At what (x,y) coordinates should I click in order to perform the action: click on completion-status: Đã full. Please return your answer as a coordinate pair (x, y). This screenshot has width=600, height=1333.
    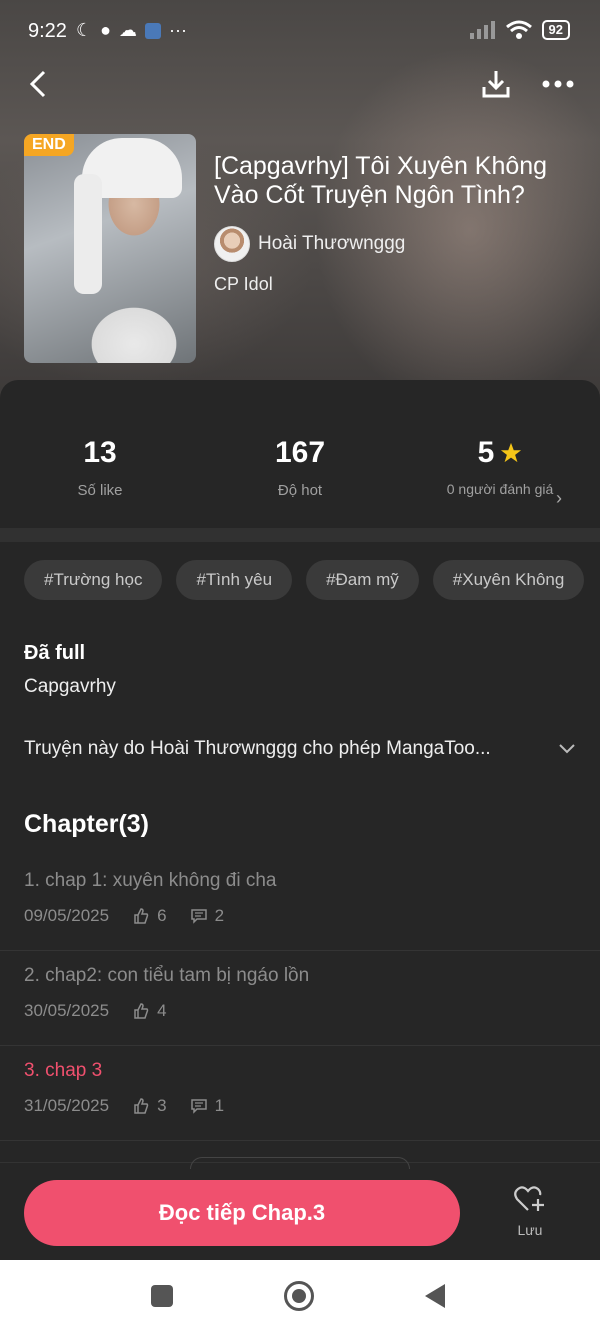
    Looking at the image, I should click on (55, 653).